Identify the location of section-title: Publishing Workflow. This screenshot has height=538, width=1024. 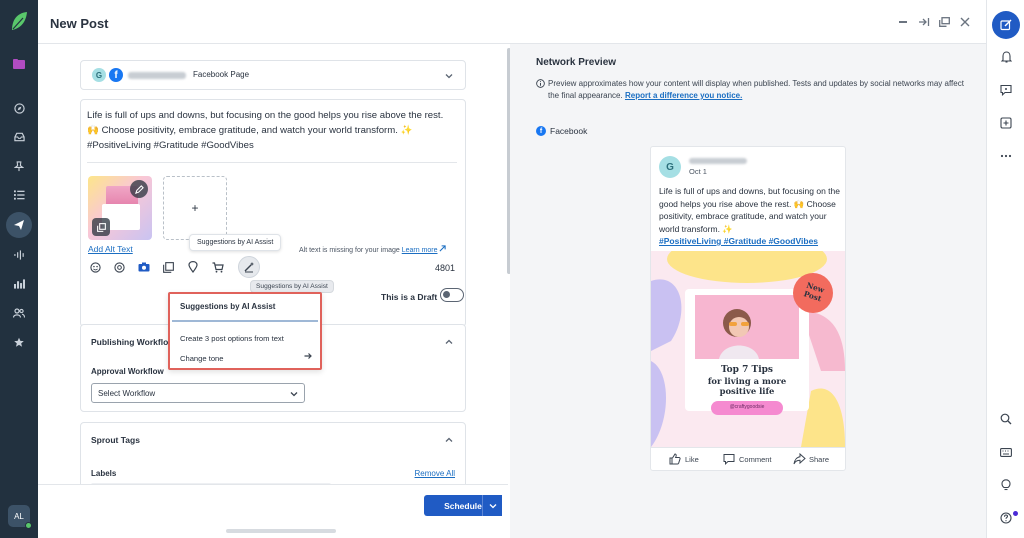
(133, 342).